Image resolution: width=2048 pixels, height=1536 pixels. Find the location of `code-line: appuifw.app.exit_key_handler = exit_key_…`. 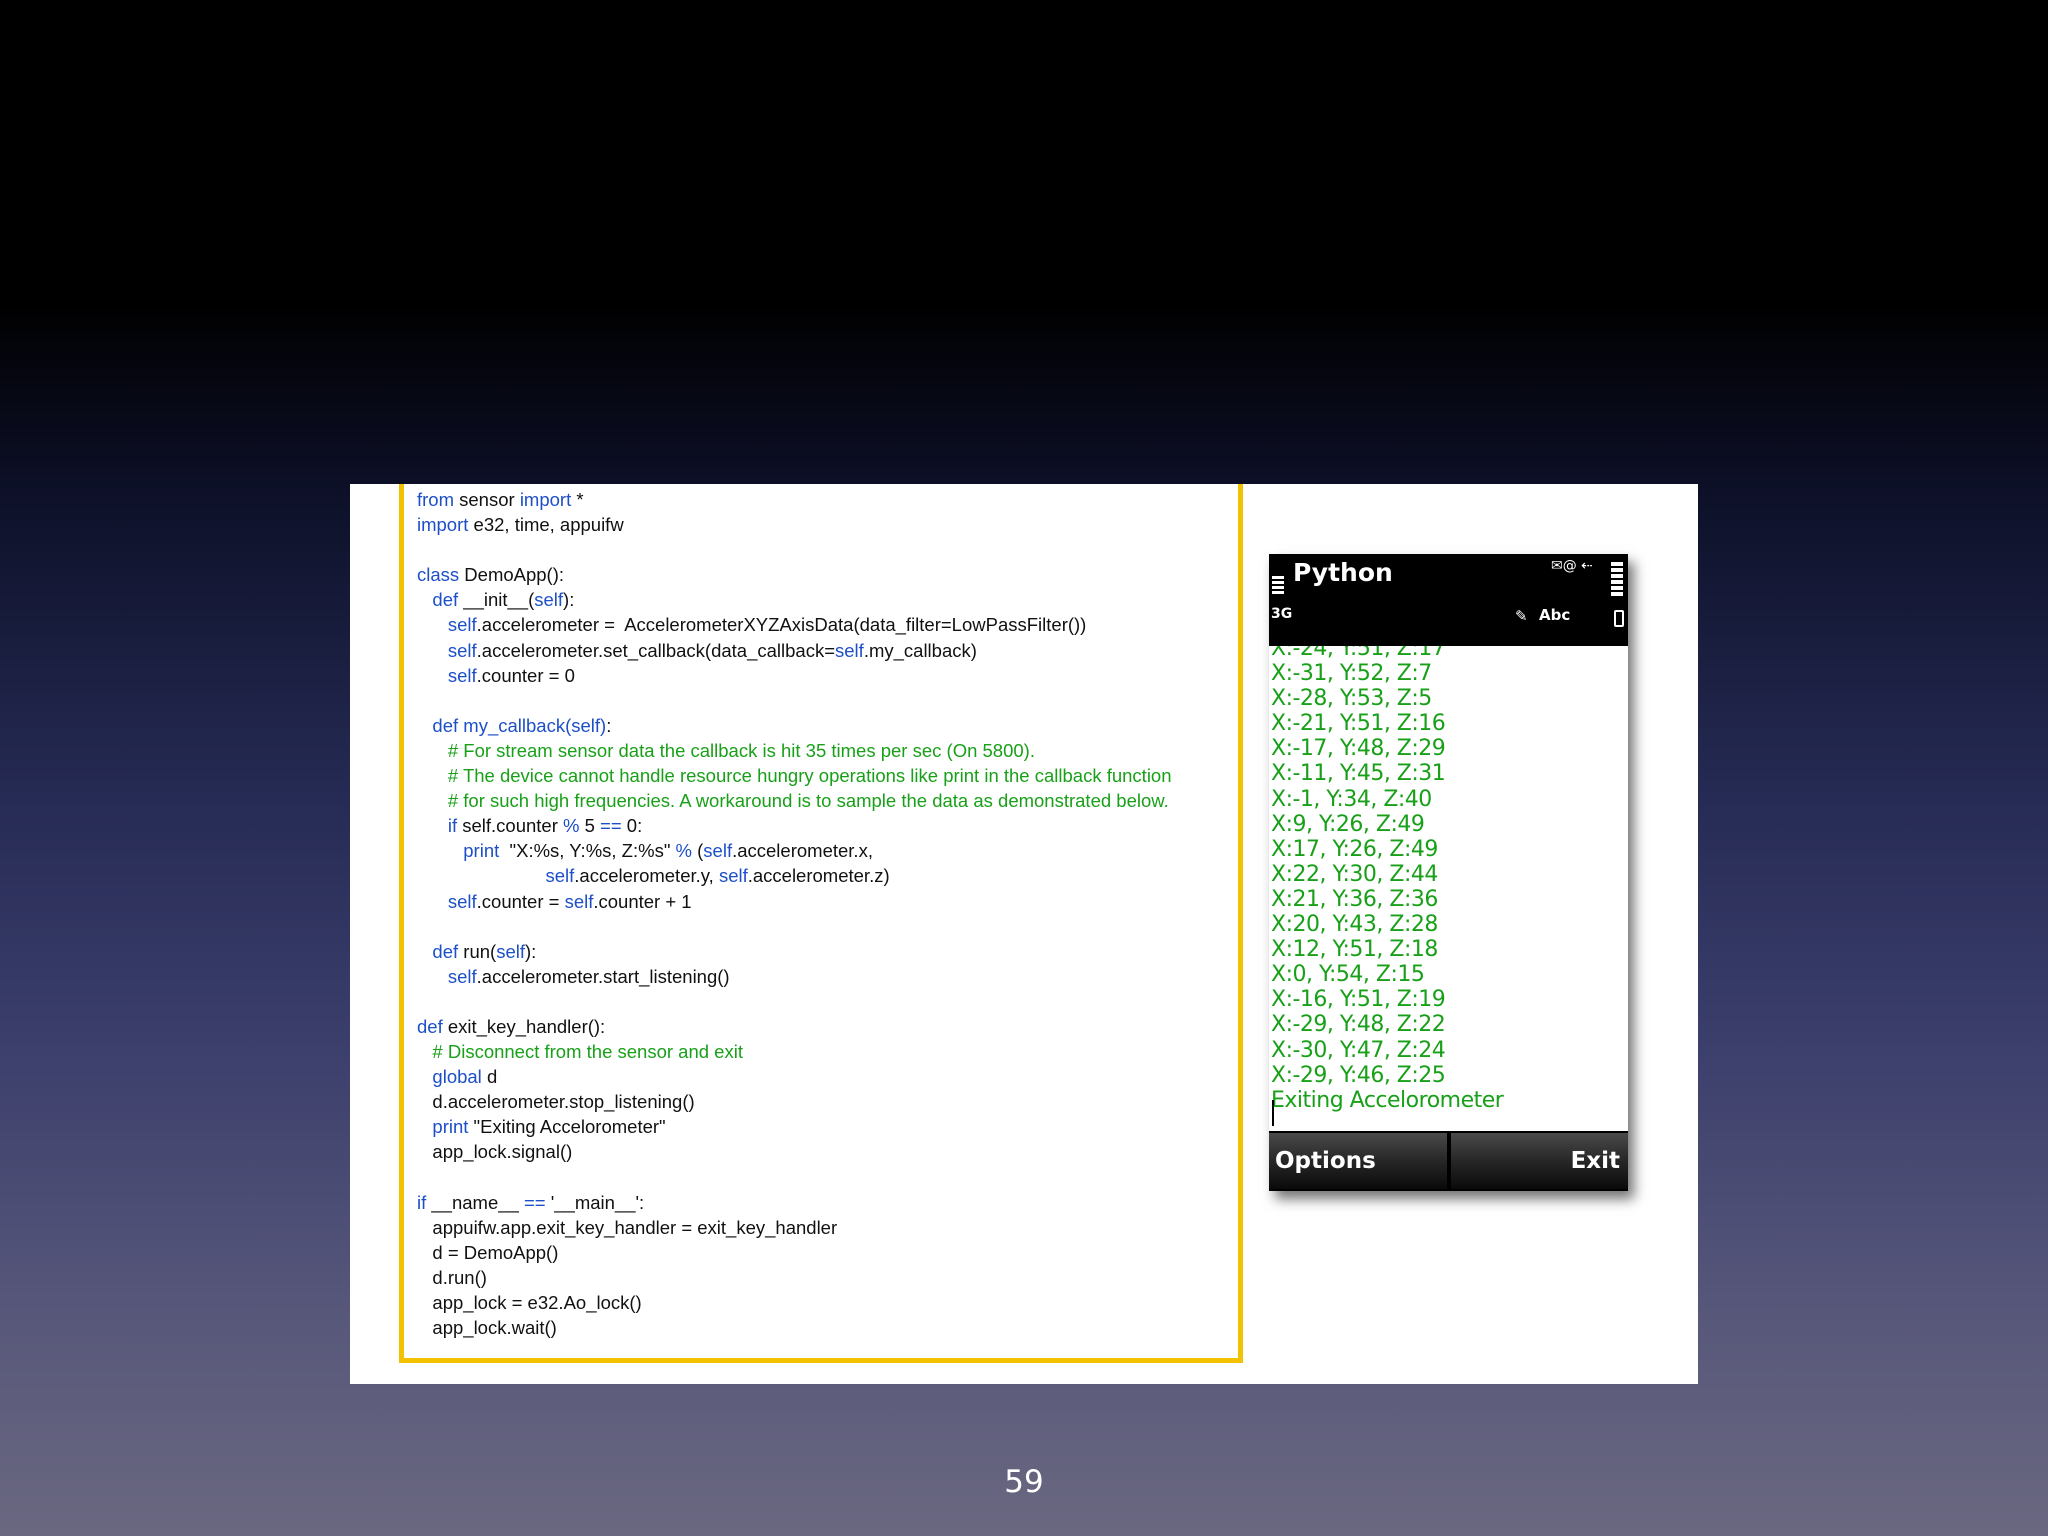

code-line: appuifw.app.exit_key_handler = exit_key_… is located at coordinates (794, 1227).